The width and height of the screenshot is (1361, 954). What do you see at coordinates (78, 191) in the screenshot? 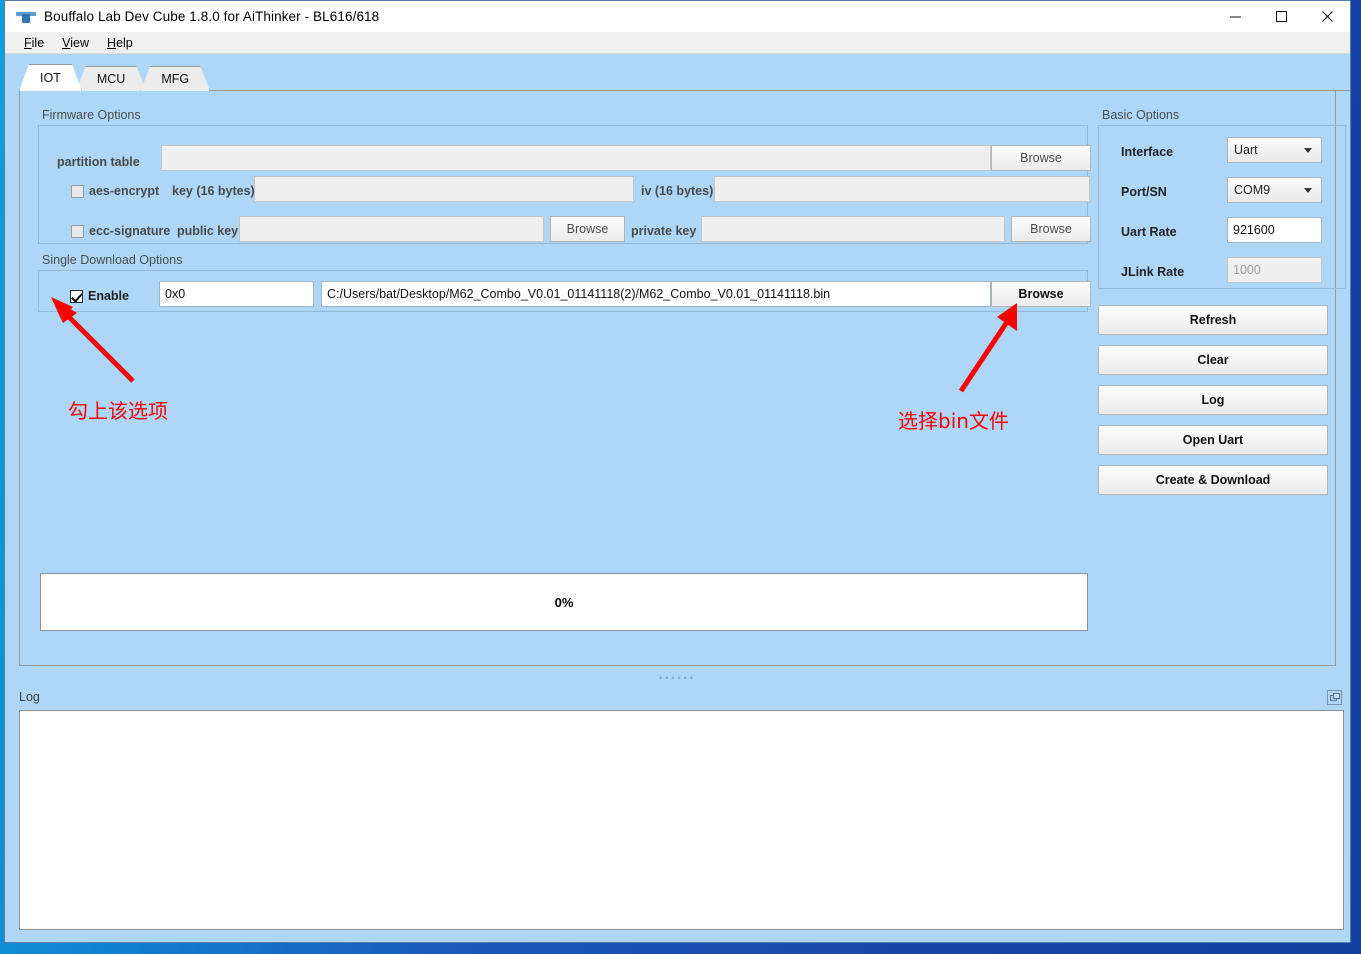
I see `aes-encrypt-checkbox` at bounding box center [78, 191].